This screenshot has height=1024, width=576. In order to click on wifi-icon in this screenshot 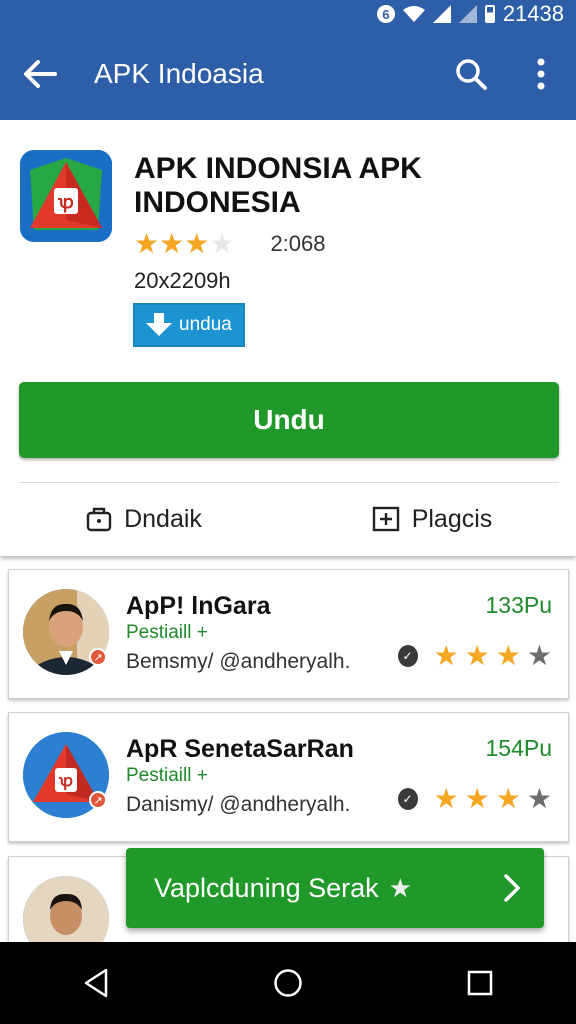, I will do `click(413, 14)`.